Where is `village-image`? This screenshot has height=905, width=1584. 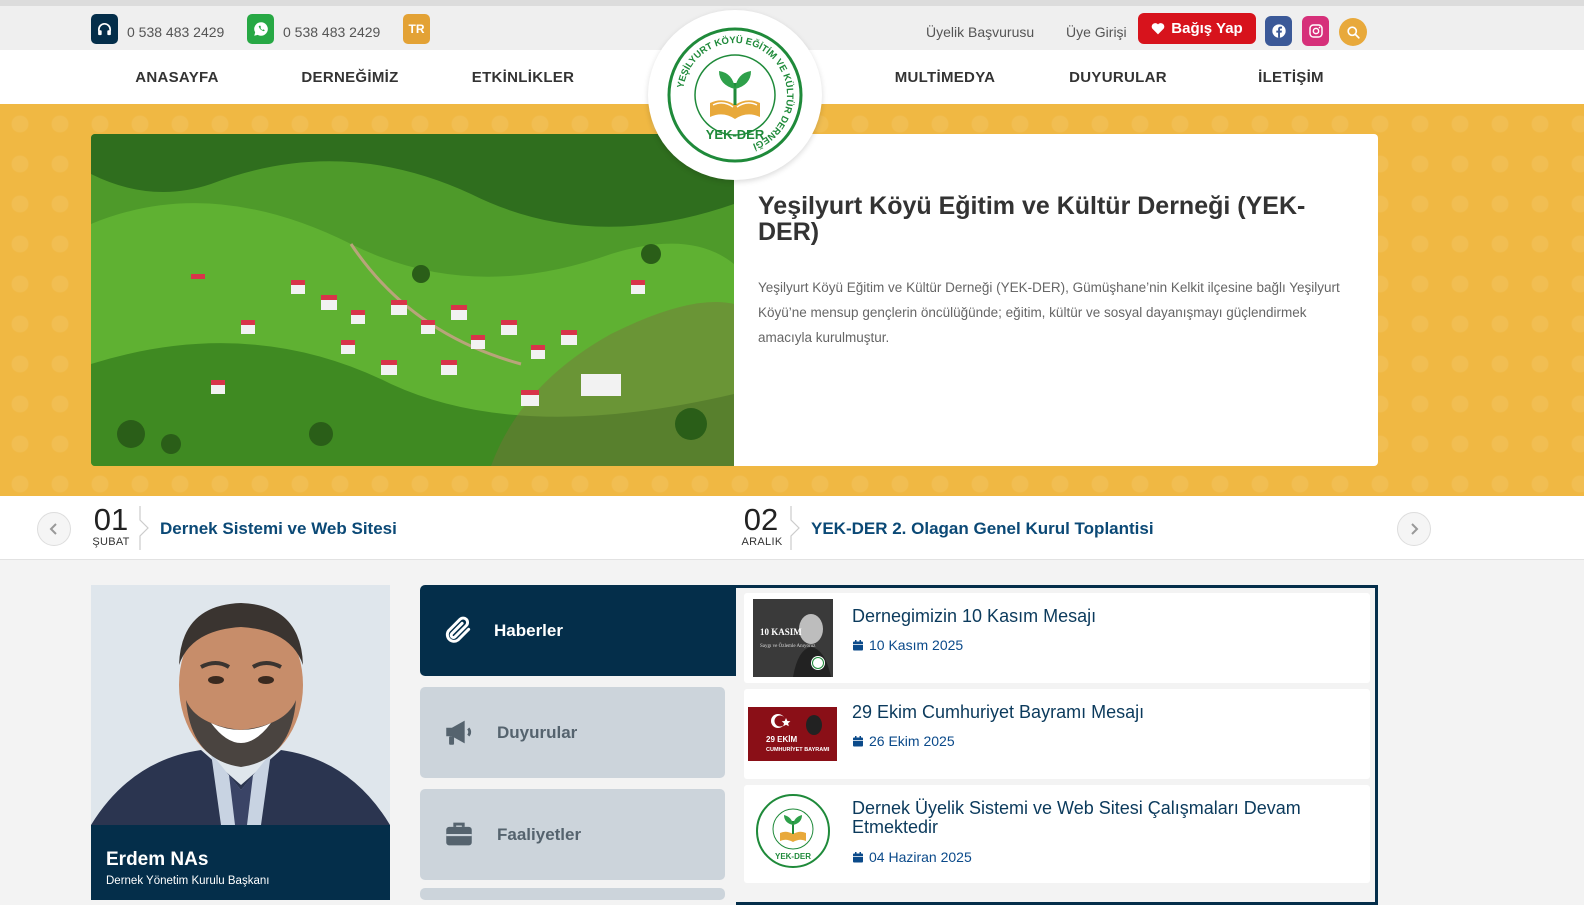 village-image is located at coordinates (412, 300).